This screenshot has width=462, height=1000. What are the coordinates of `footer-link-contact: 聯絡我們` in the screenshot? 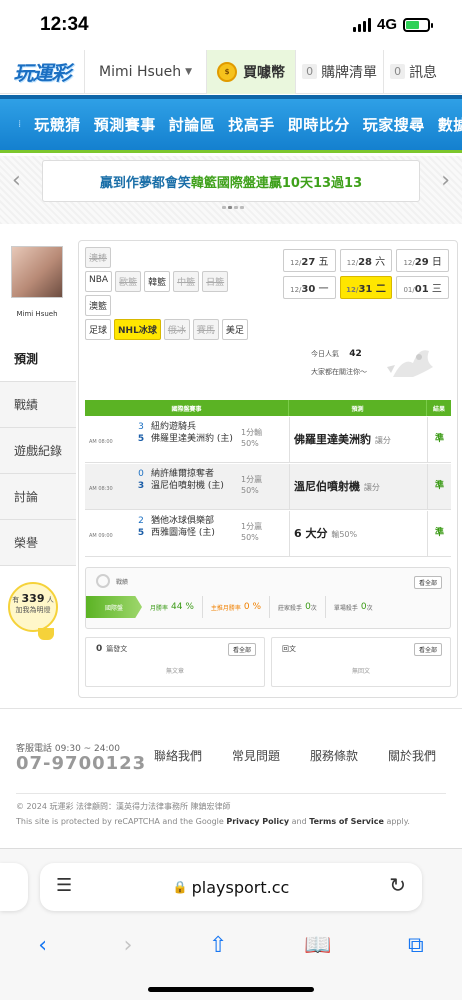 It's located at (178, 755).